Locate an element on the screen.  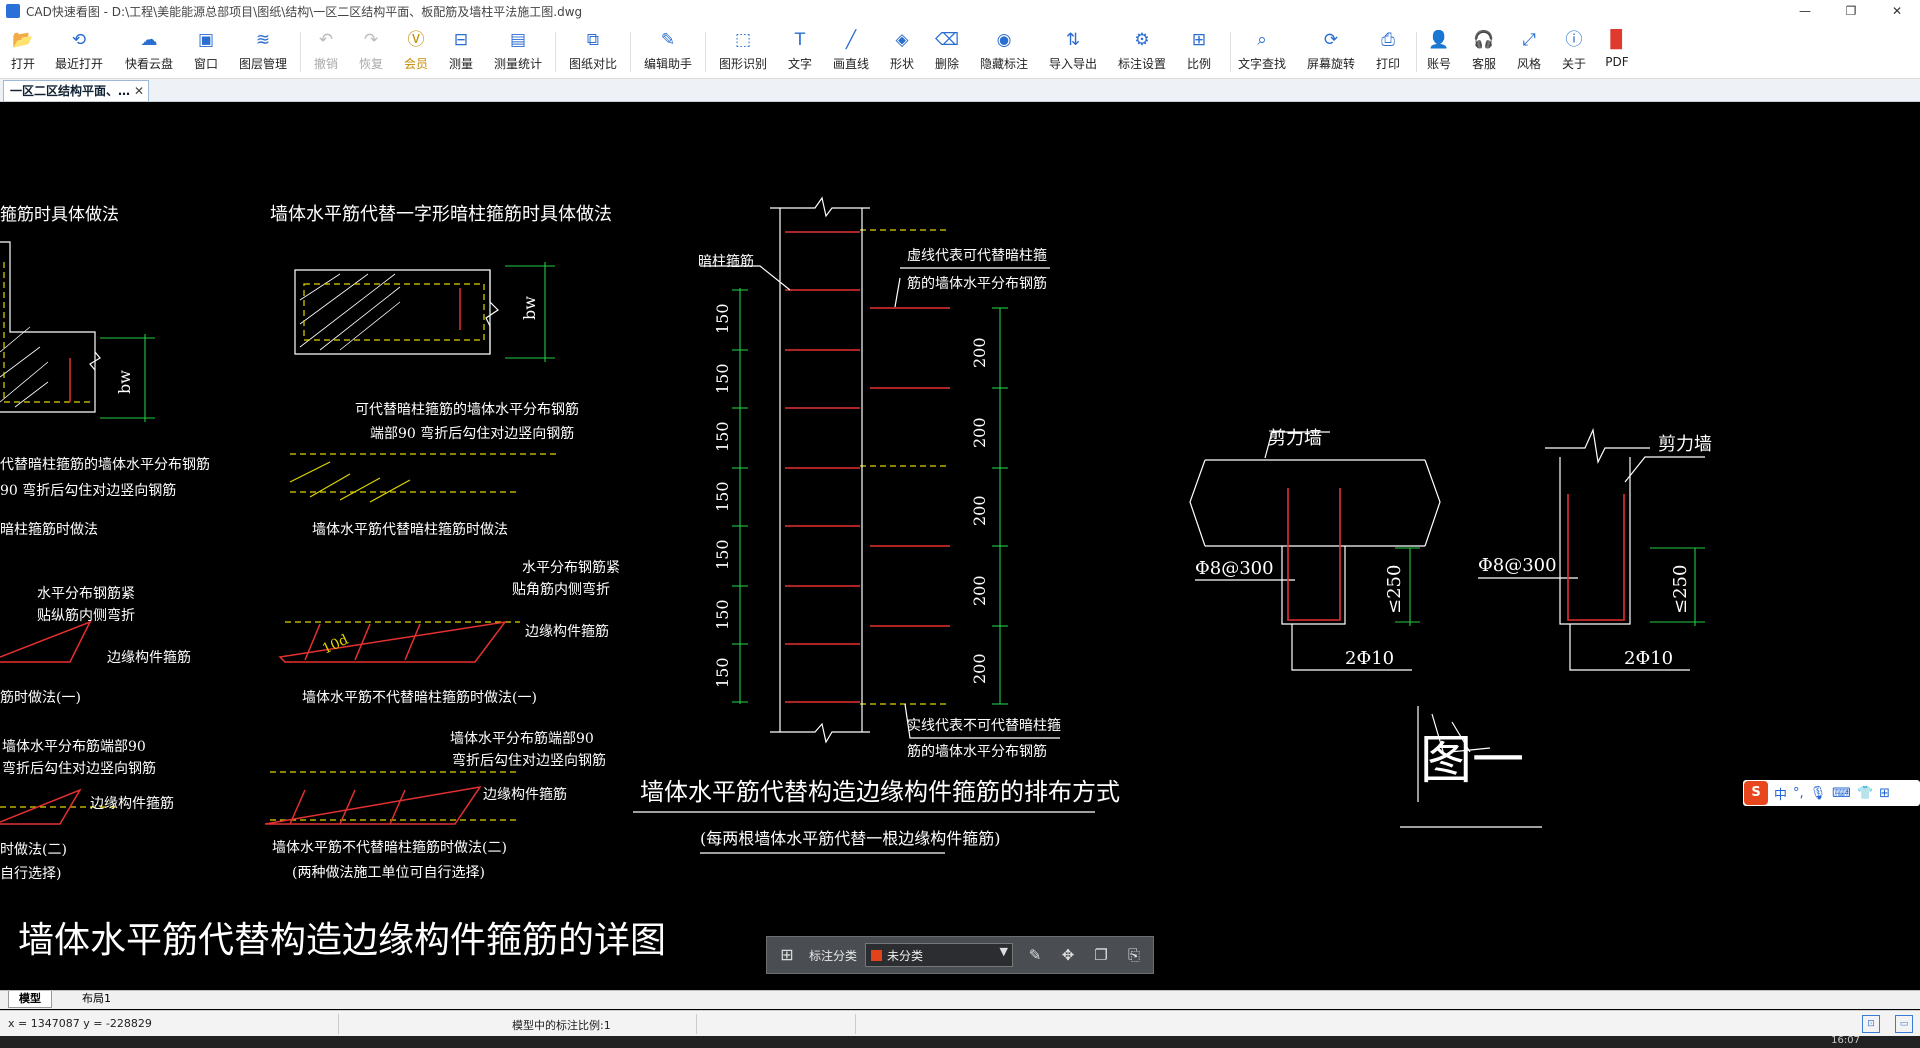
dimension-text: ≤250 is located at coordinates (1394, 589).